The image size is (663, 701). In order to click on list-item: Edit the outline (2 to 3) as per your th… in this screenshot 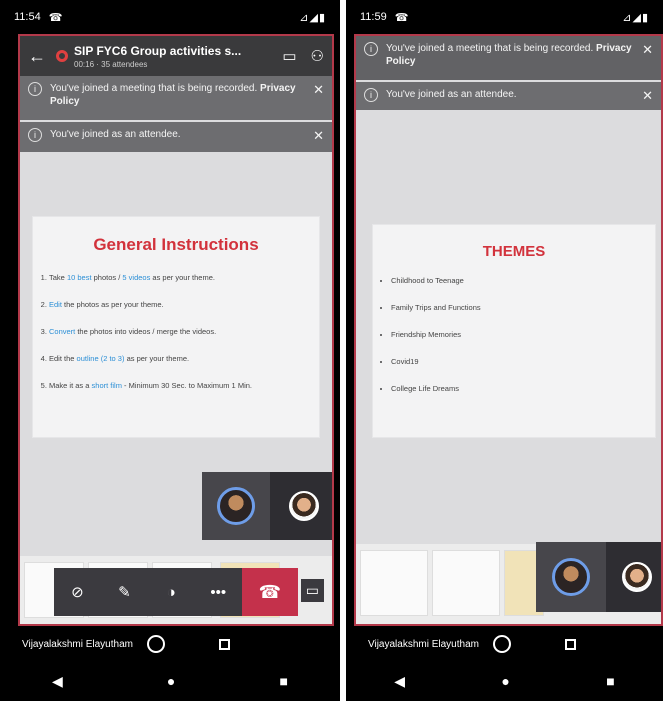, I will do `click(184, 358)`.